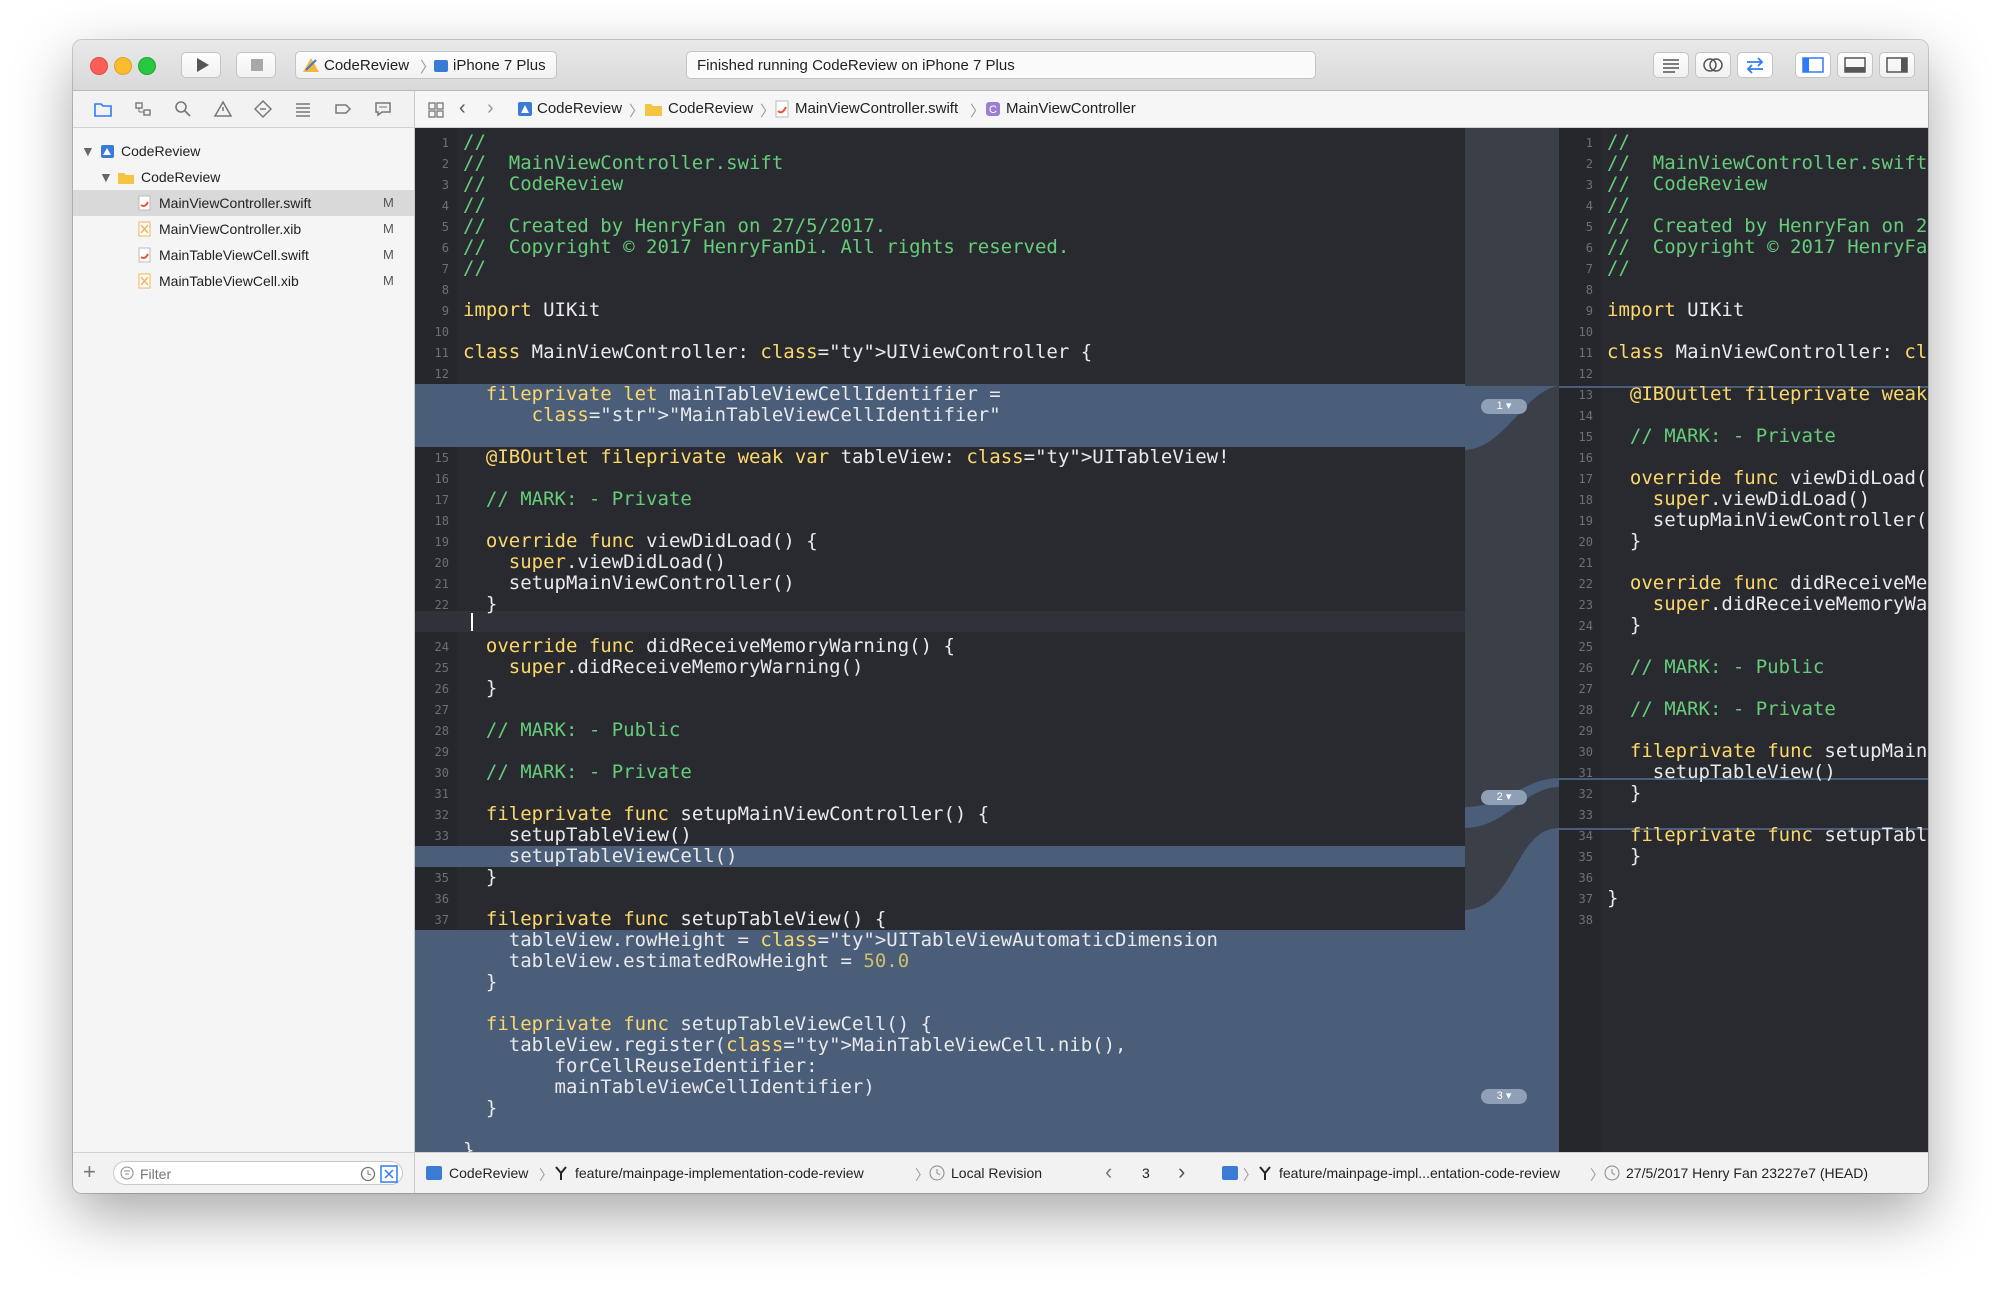 This screenshot has width=2000, height=1299. What do you see at coordinates (89, 1172) in the screenshot?
I see `add-icon: +` at bounding box center [89, 1172].